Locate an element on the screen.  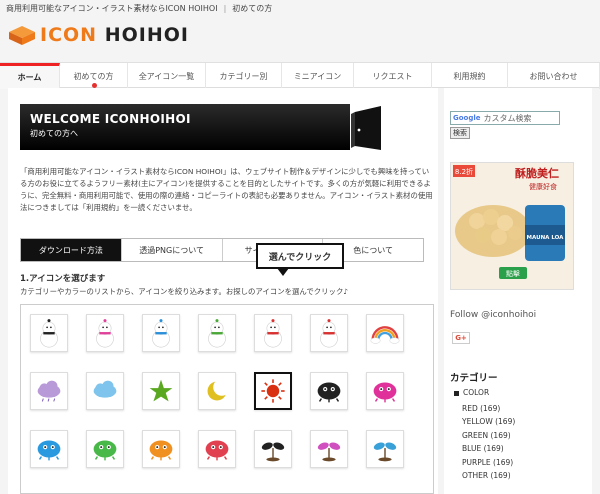
logo-text-main: HOIHOI is located at coordinates (146, 35).